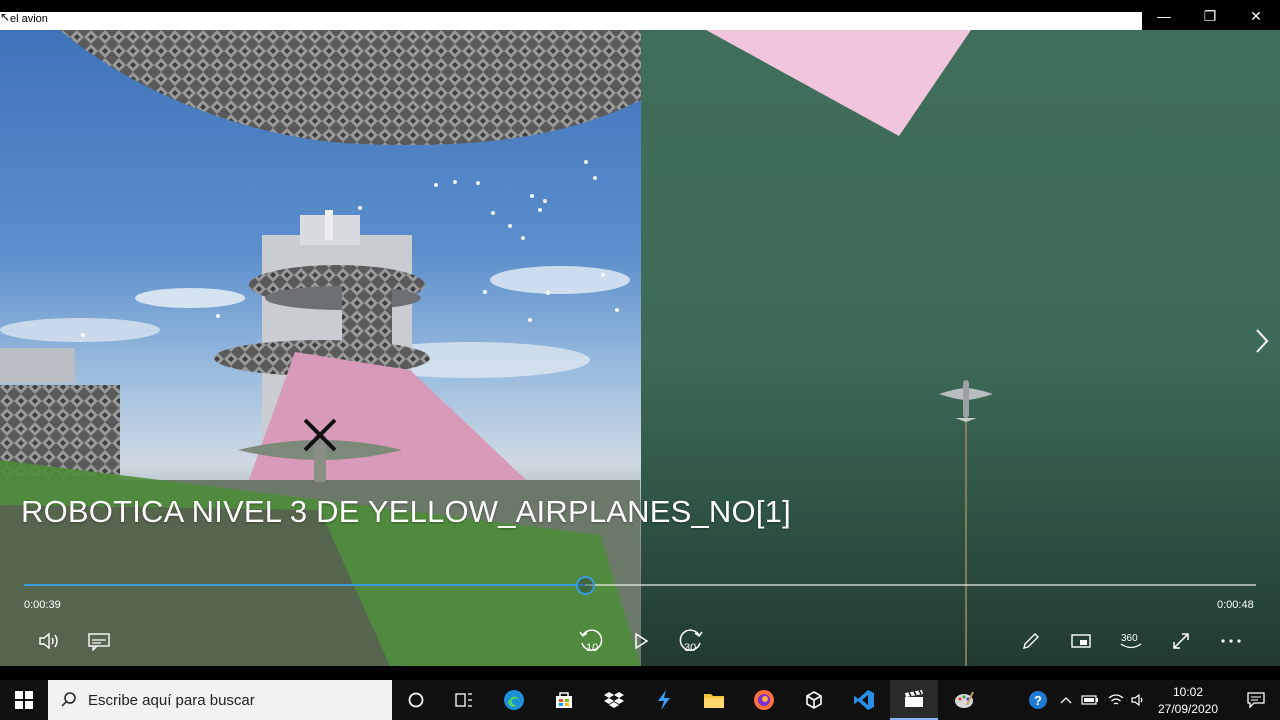 Image resolution: width=1280 pixels, height=720 pixels. I want to click on restore-button: ❐, so click(1210, 16).